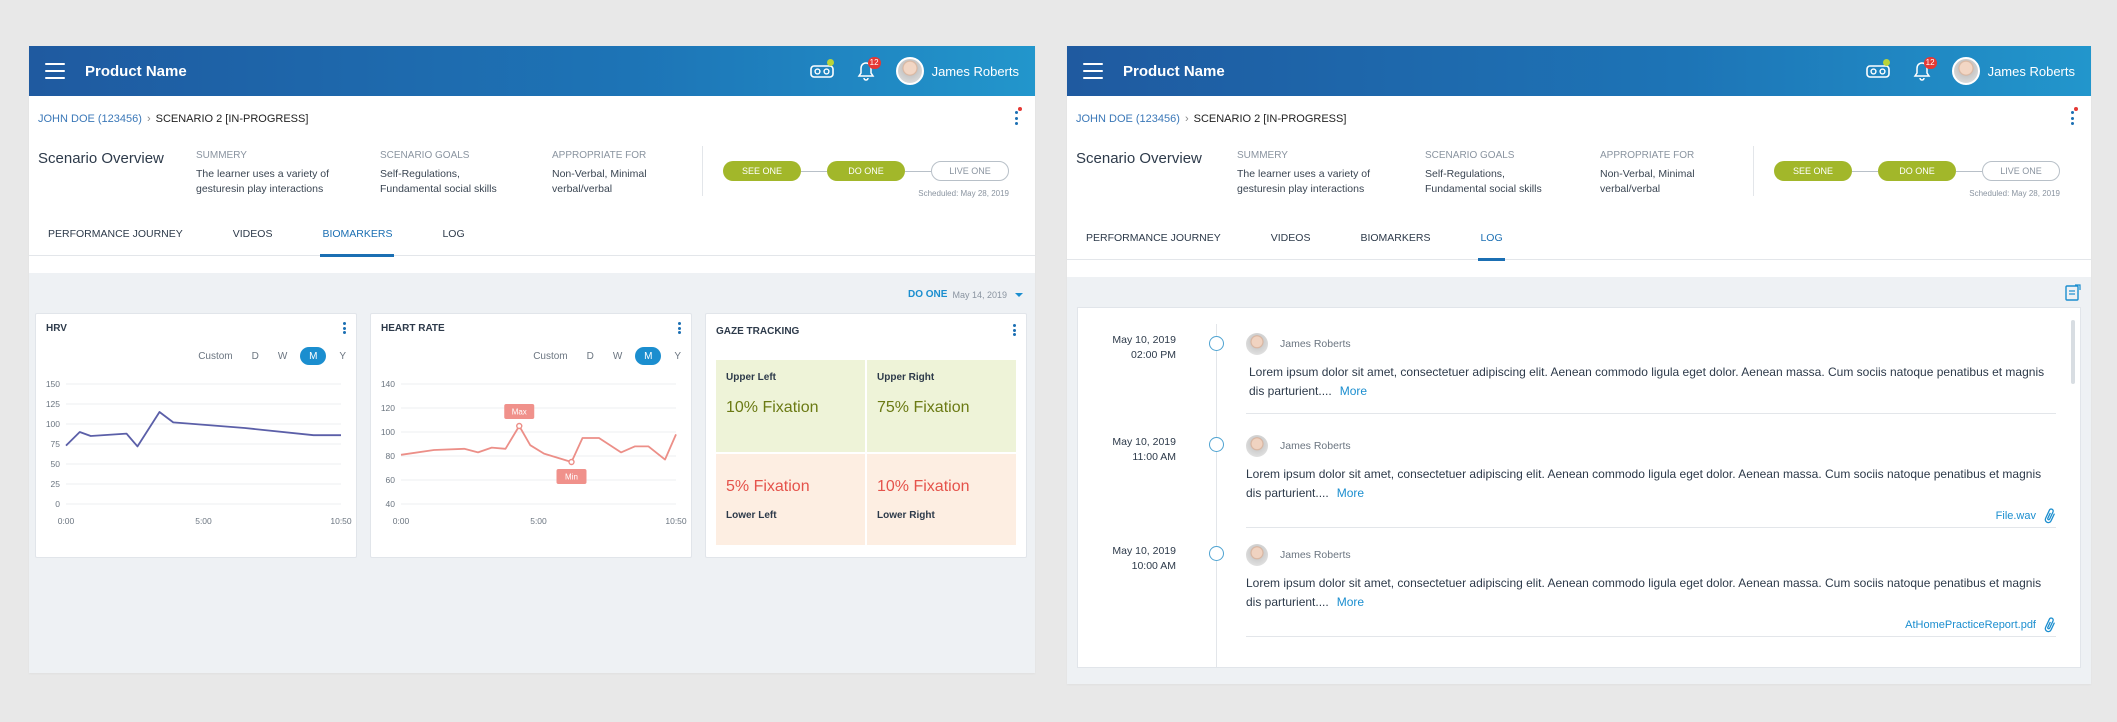 Image resolution: width=2117 pixels, height=722 pixels. What do you see at coordinates (1127, 559) in the screenshot?
I see `log-date: May 10, 2019 10:00 AM` at bounding box center [1127, 559].